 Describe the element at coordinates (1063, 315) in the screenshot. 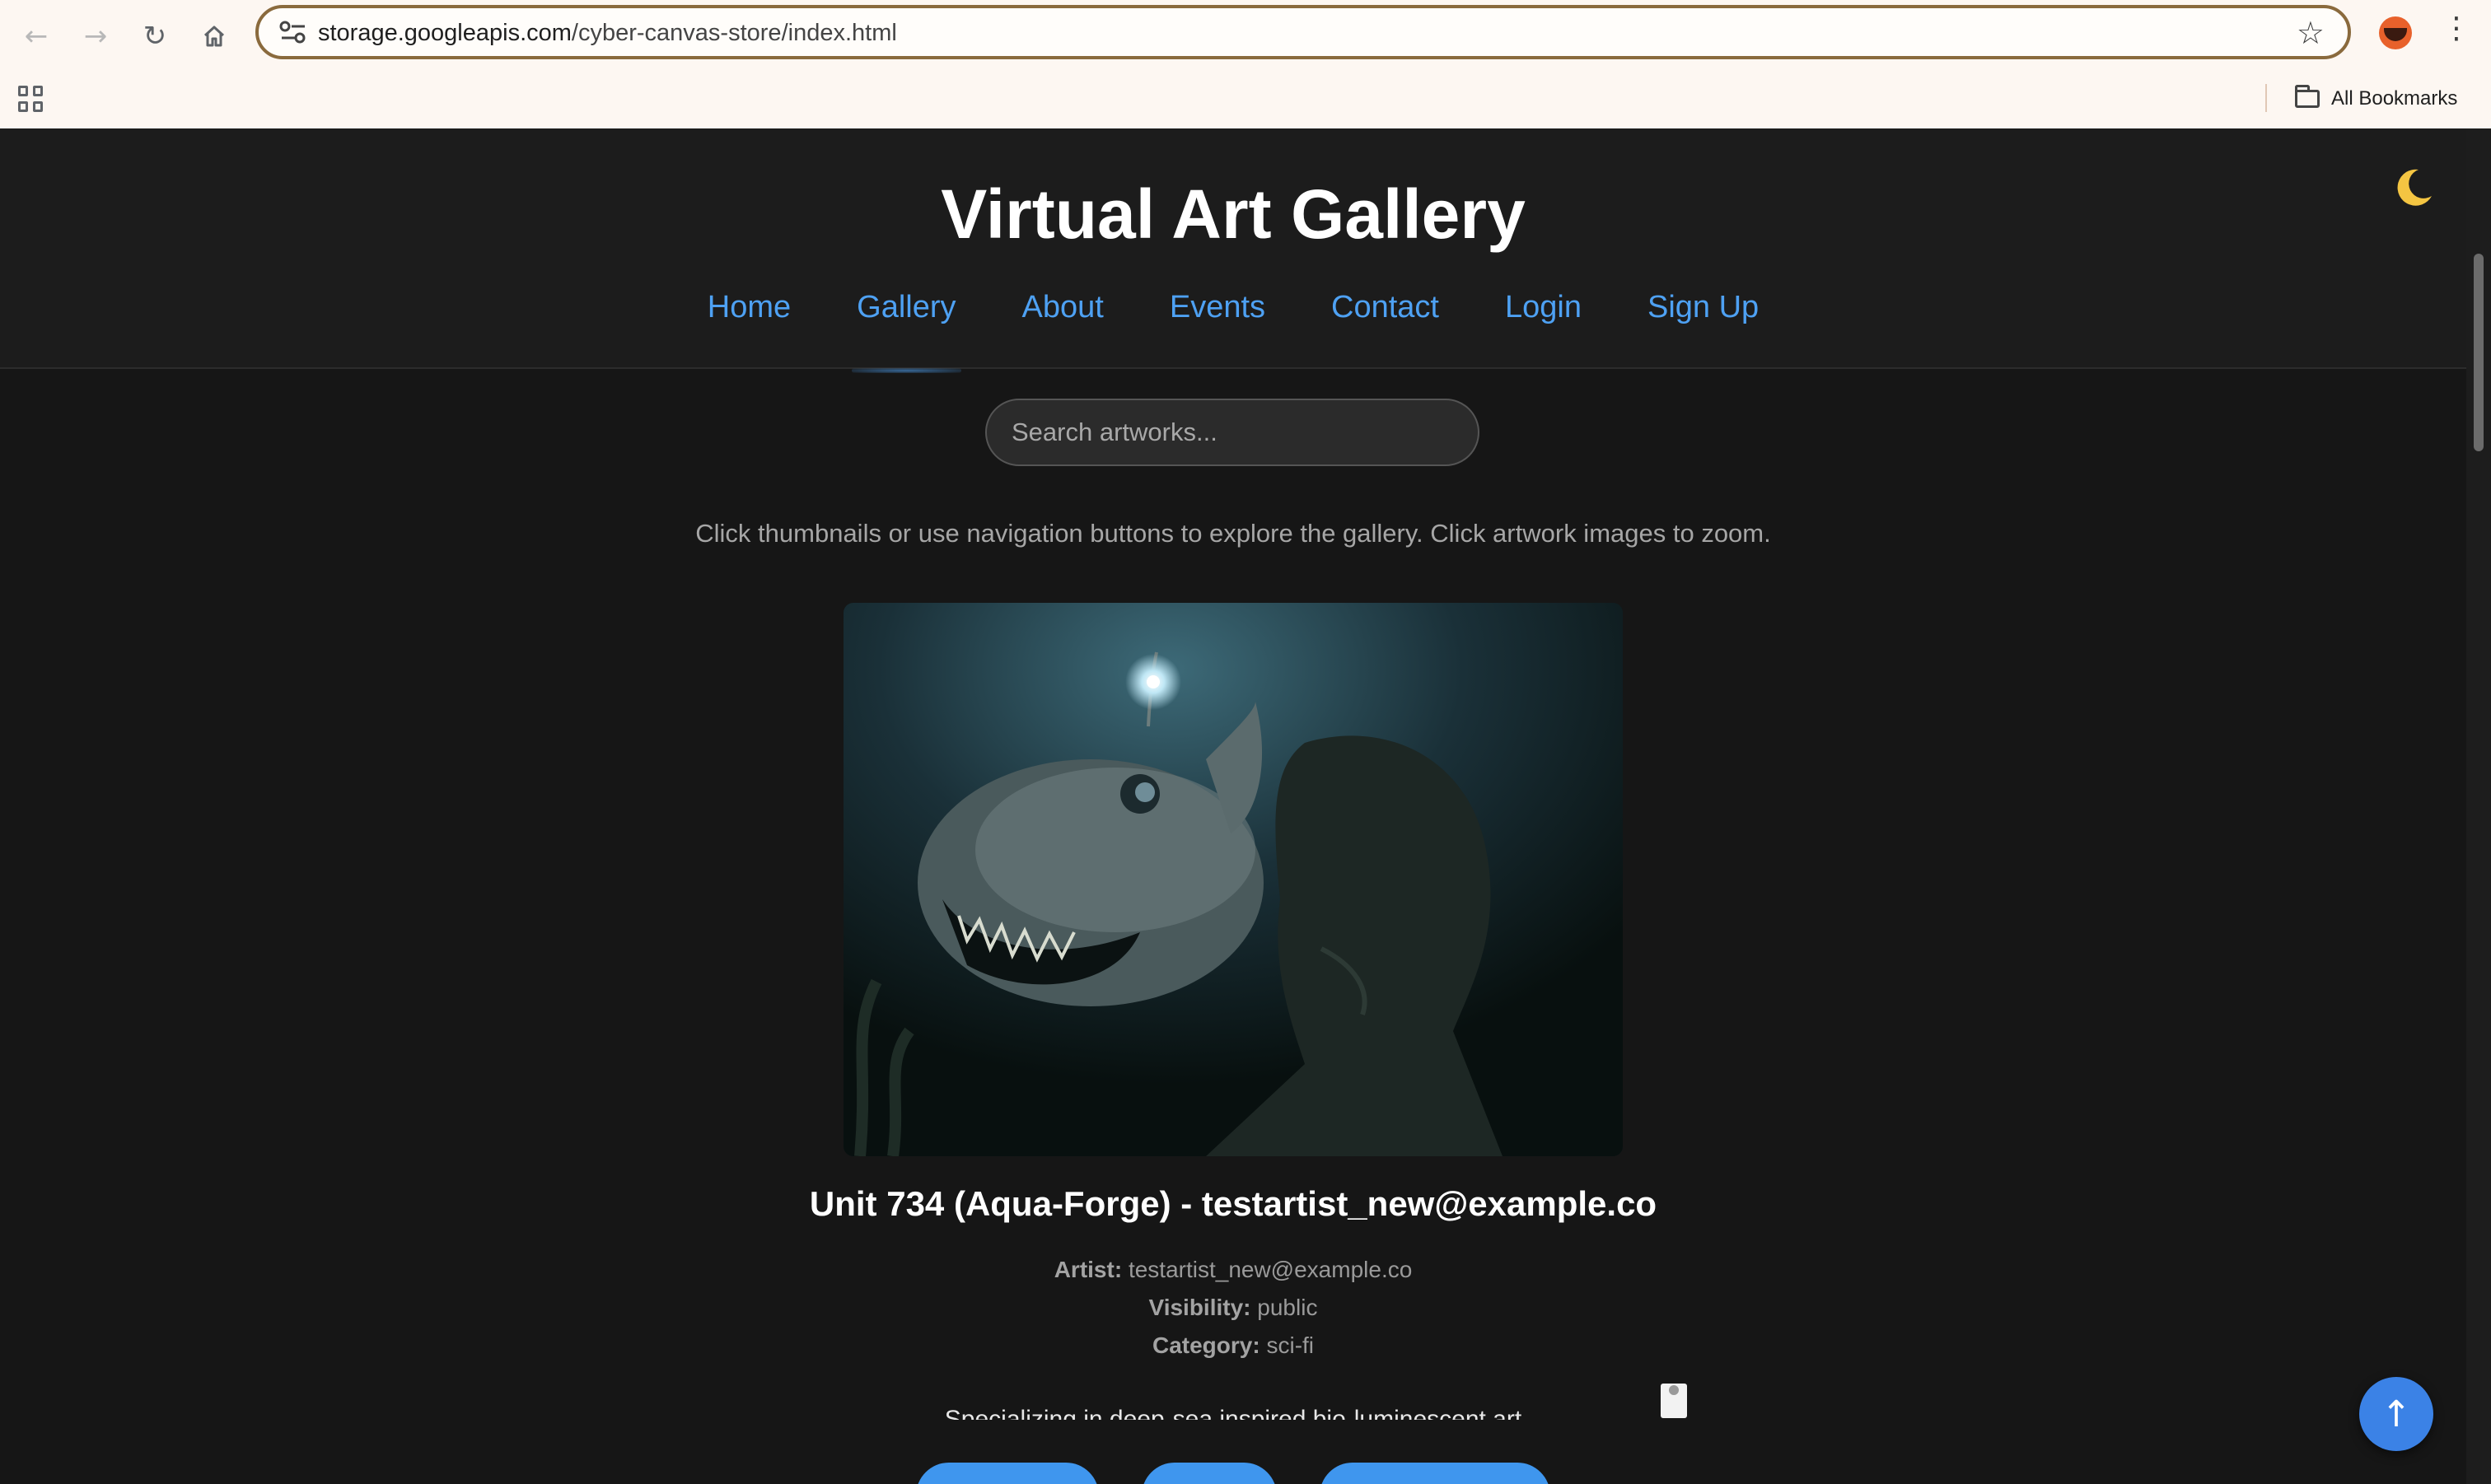

I see `nav-about: About` at that location.